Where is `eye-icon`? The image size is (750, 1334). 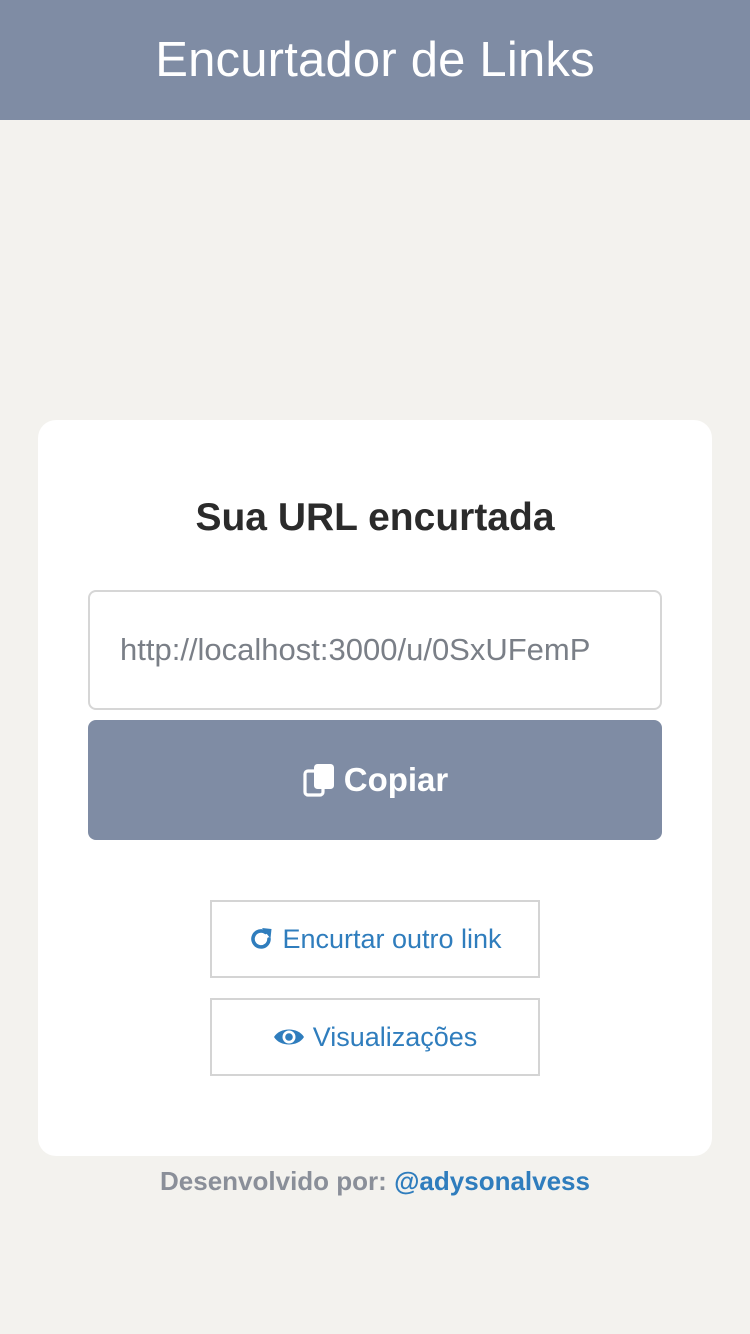
eye-icon is located at coordinates (289, 1037).